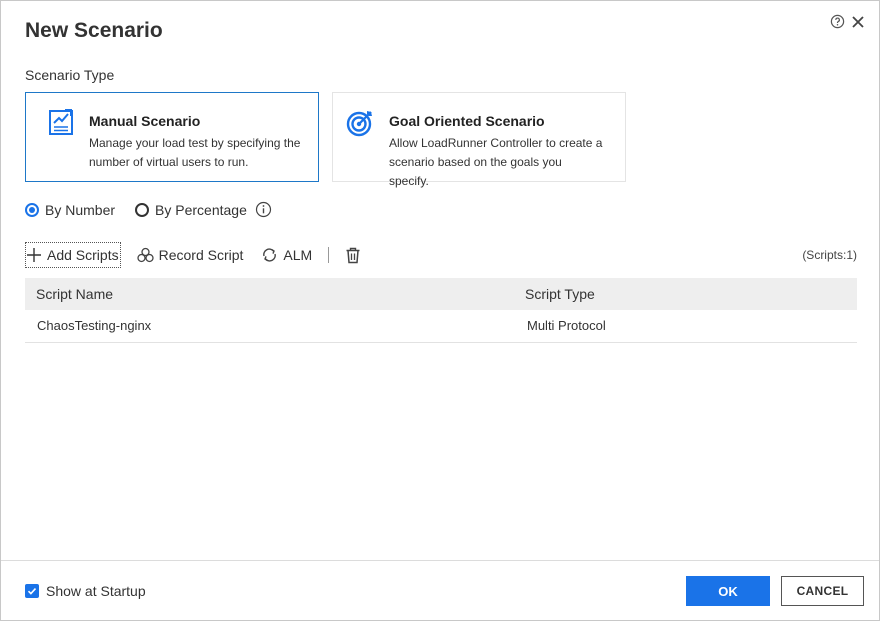 The image size is (880, 621). I want to click on trash-icon, so click(353, 255).